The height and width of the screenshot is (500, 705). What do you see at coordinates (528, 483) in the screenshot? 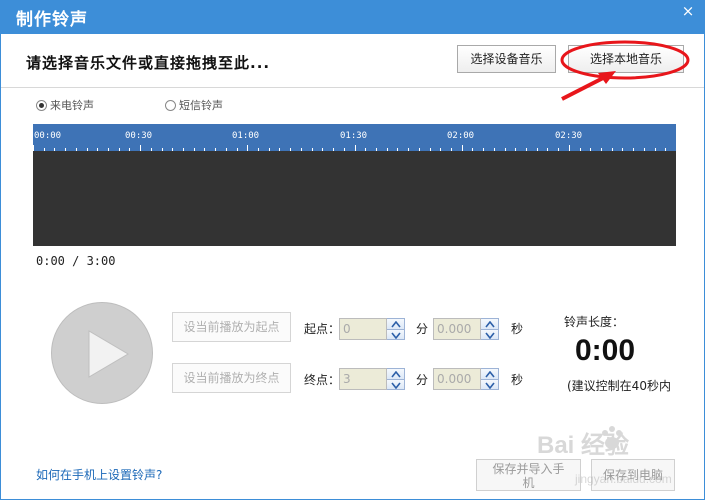
I see `save-phone-label-line2: 机` at bounding box center [528, 483].